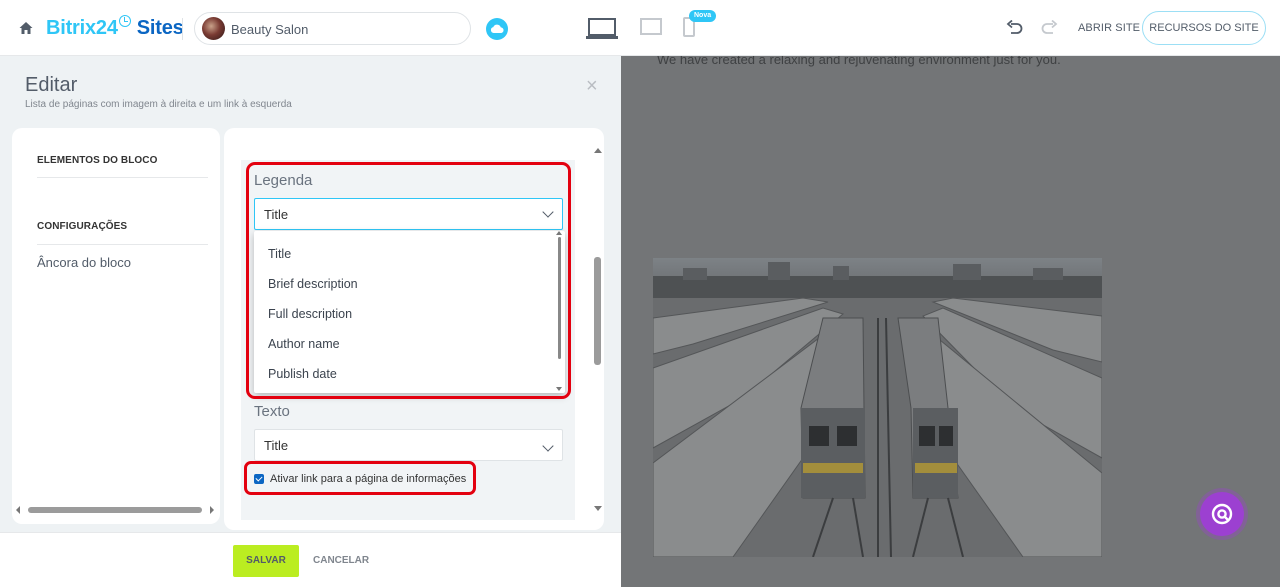 The height and width of the screenshot is (587, 1280). I want to click on site-resources-button: RECURSOS DO SITE, so click(1204, 28).